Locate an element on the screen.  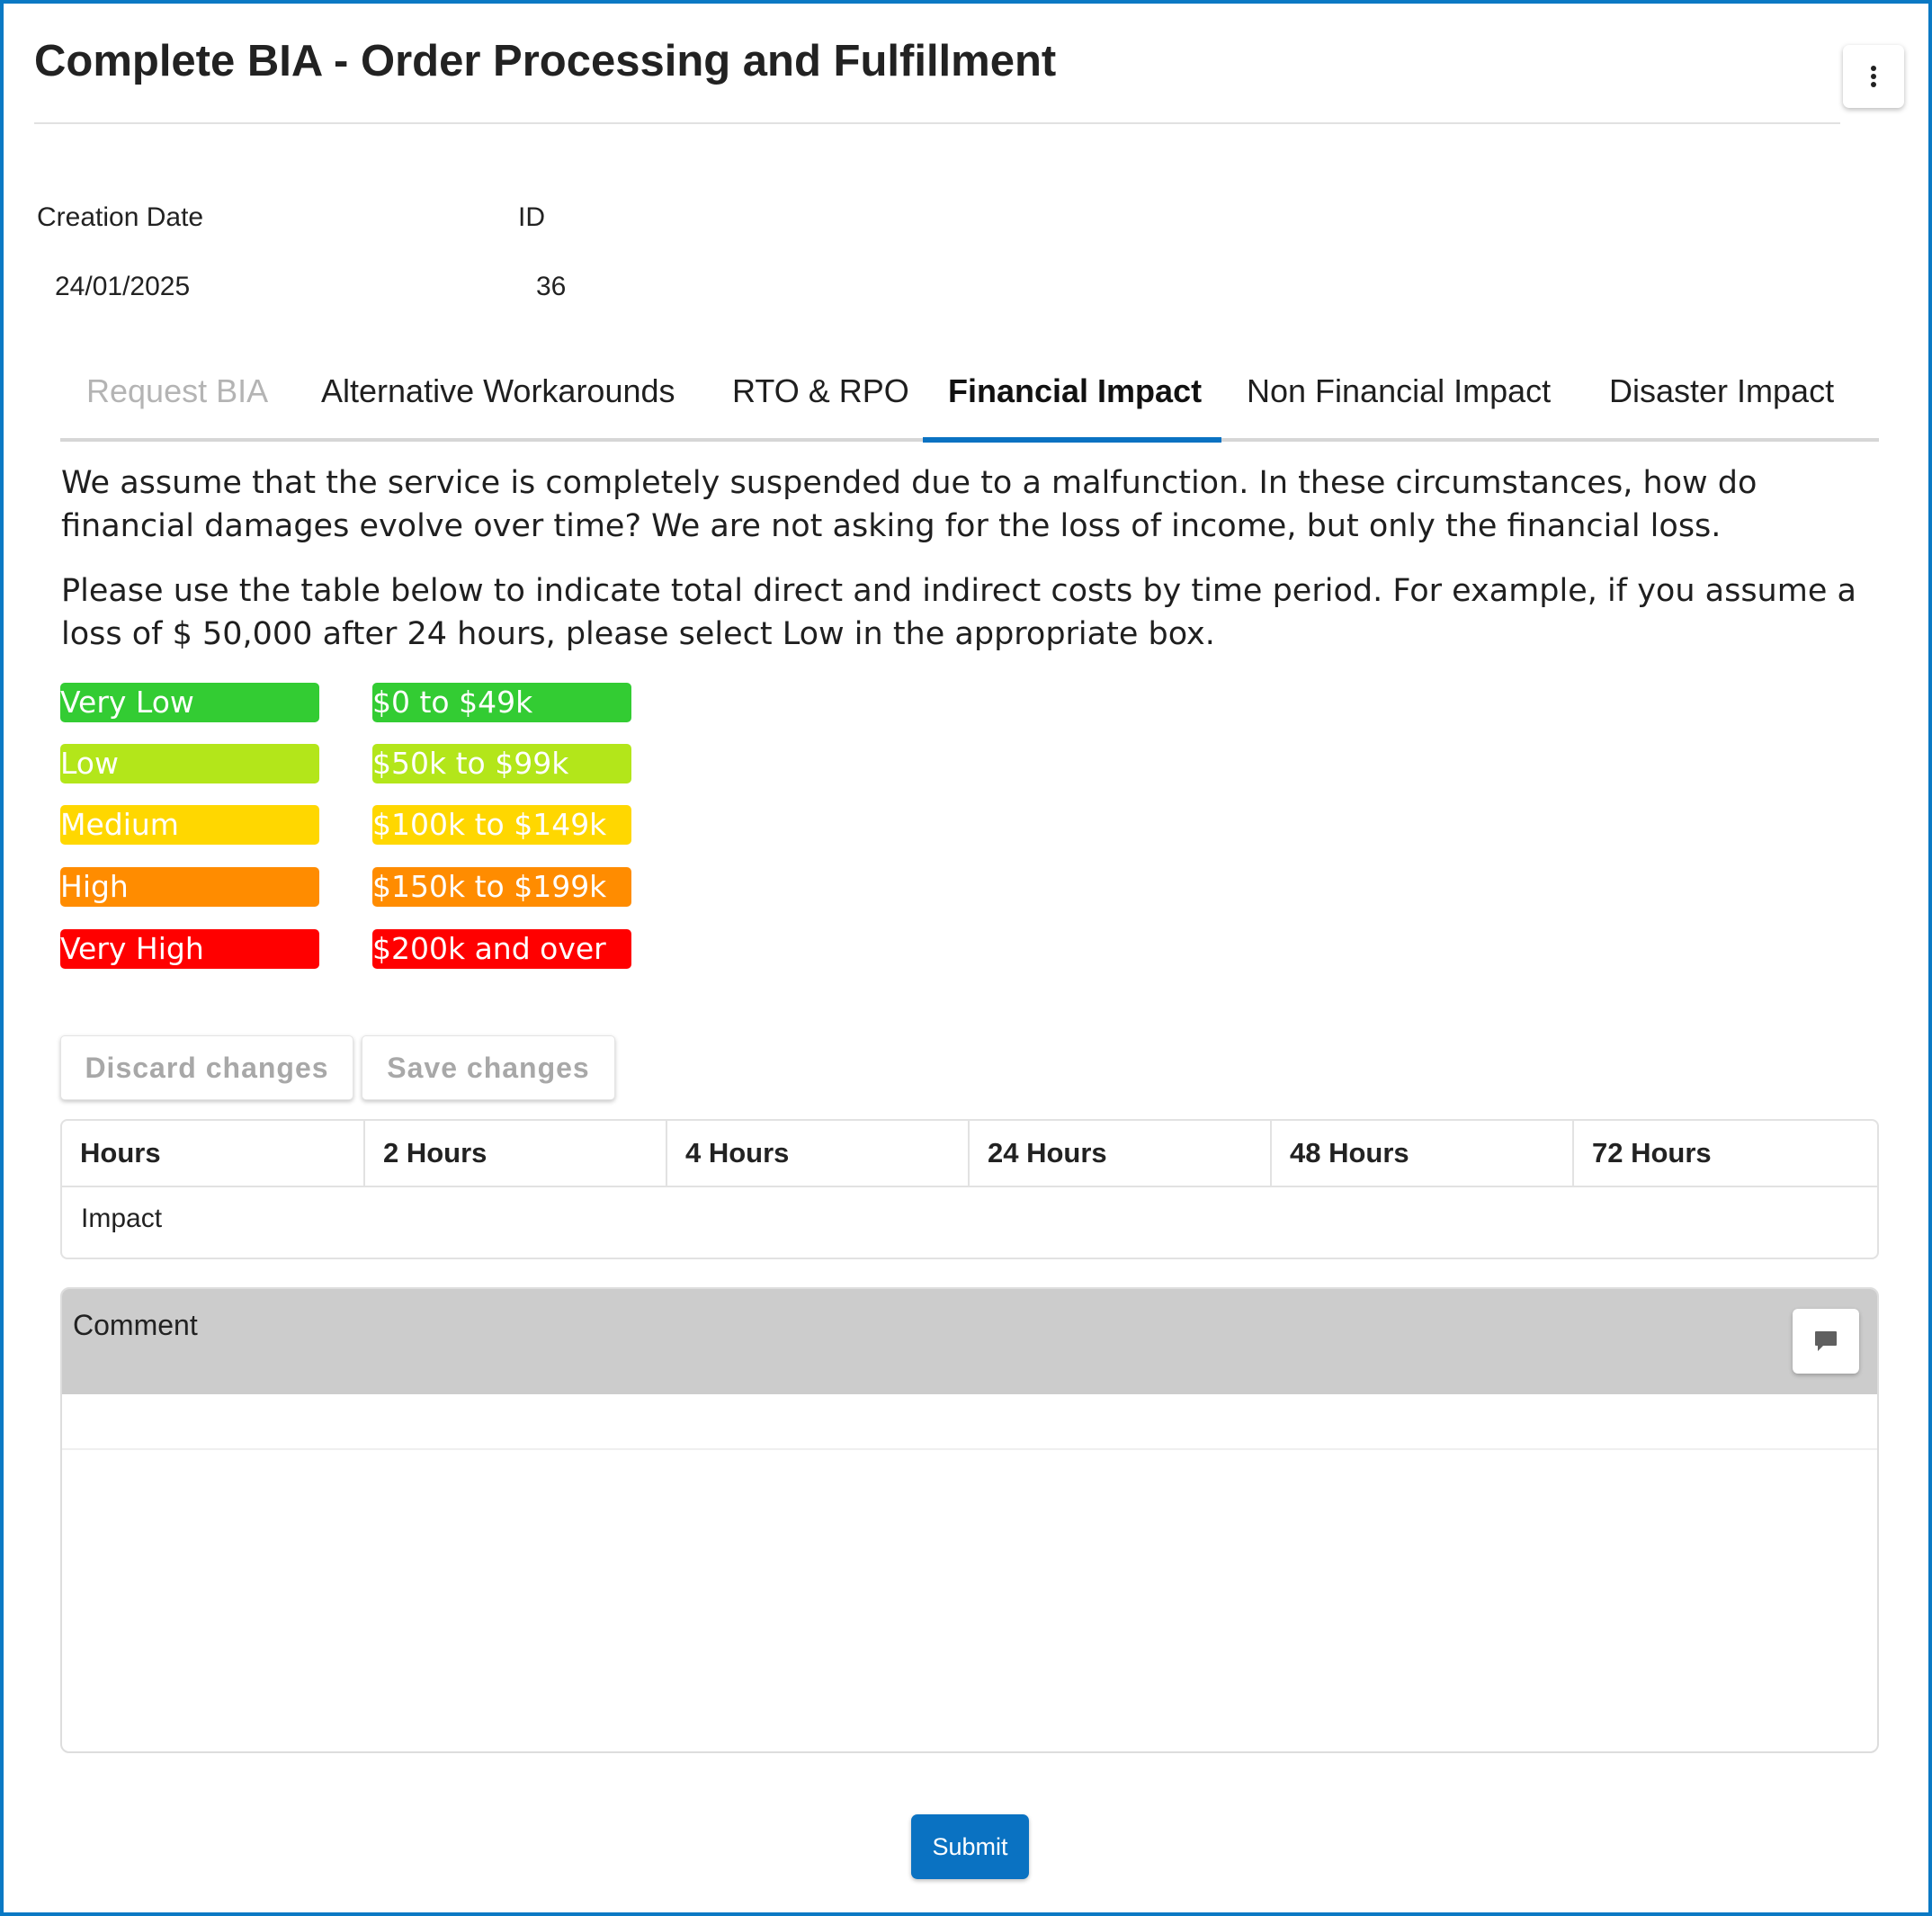
table-header-4-hours: 4 Hours is located at coordinates (818, 1153).